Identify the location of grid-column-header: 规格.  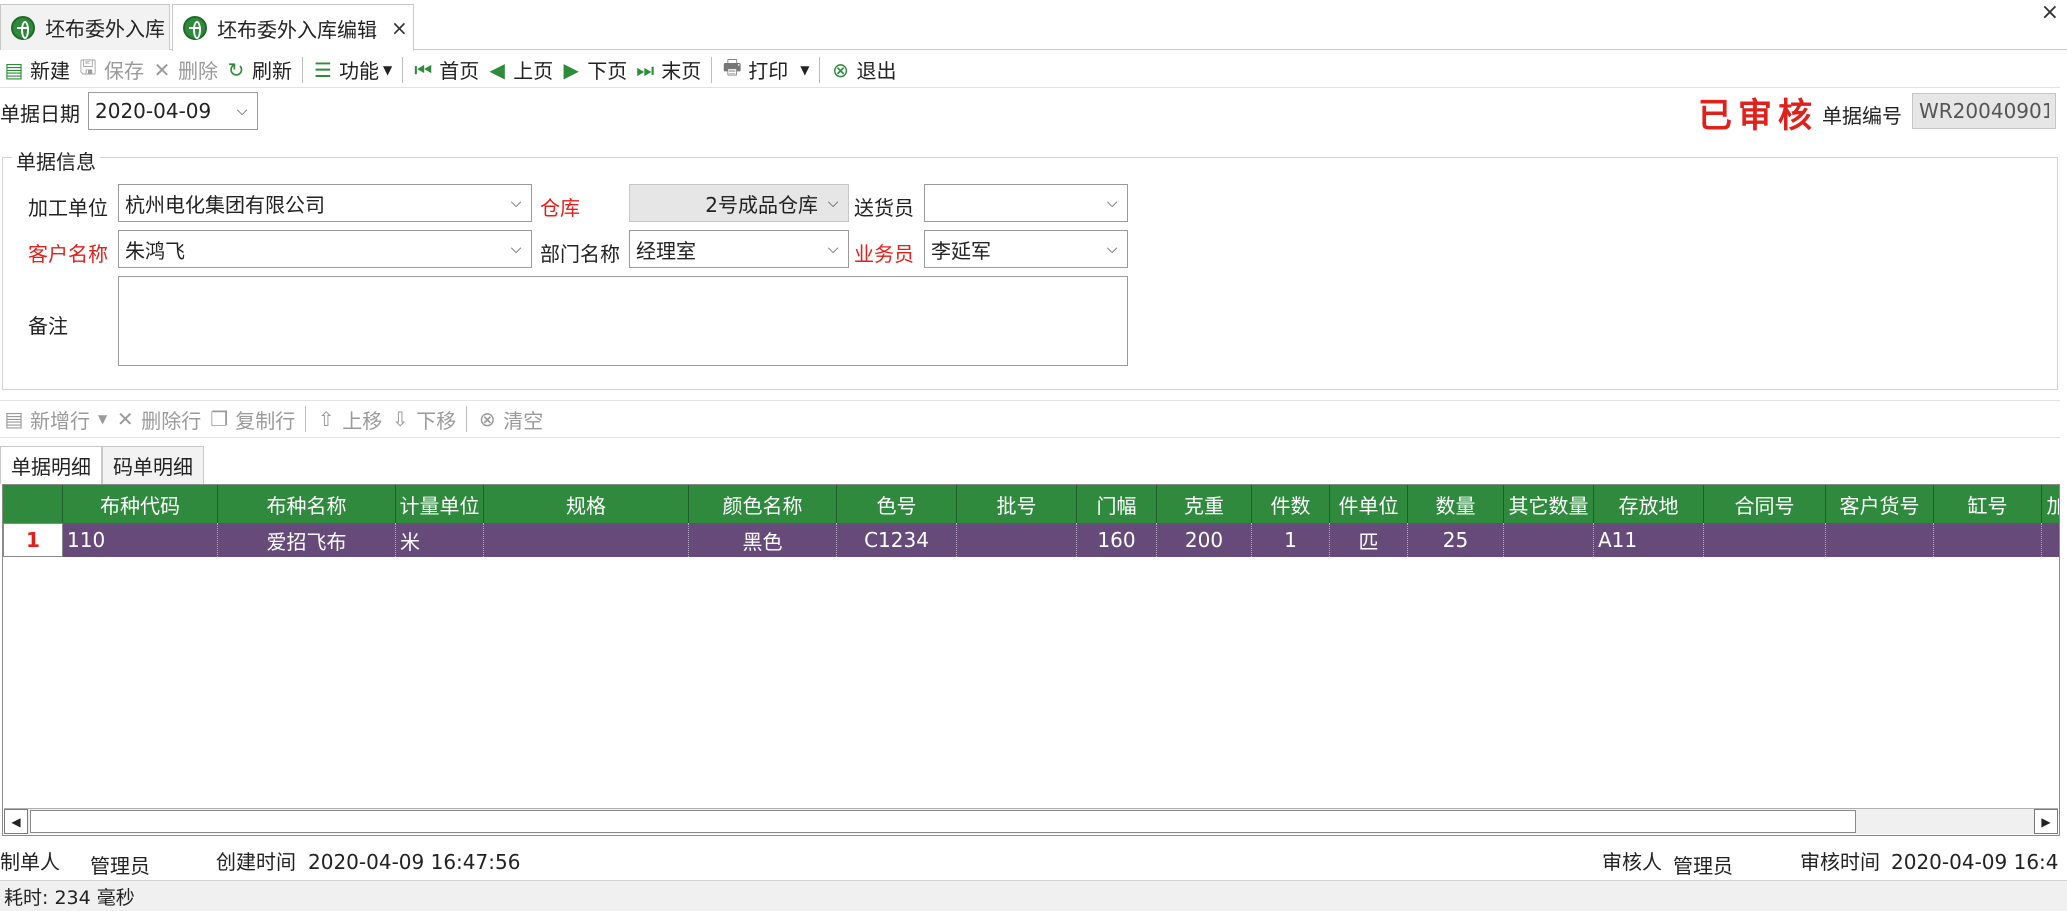
(586, 504).